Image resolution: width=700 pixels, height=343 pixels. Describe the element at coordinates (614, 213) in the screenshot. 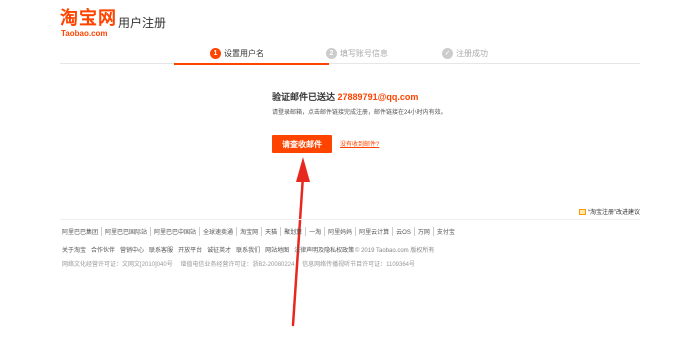

I see `feedback-label: “淘宝注册”改进建议` at that location.